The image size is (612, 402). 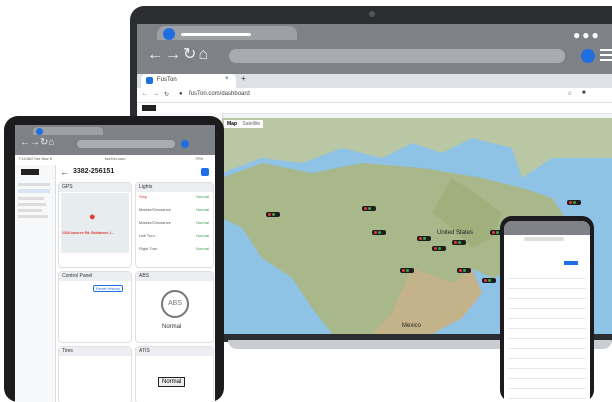 I want to click on tablet-mockup-dot-icon, so click(x=39, y=131).